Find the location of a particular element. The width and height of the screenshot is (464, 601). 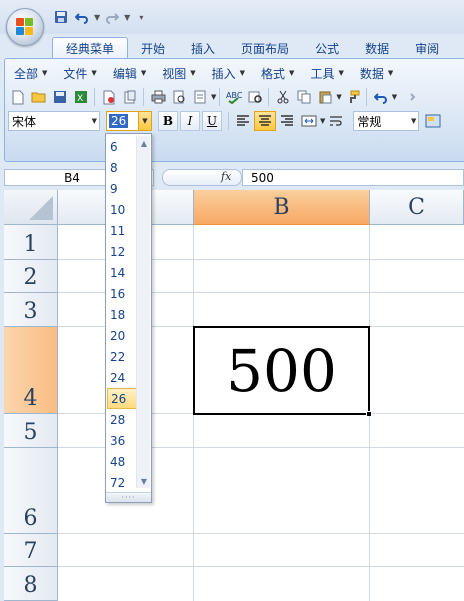

font-size-select: 26 ▼ is located at coordinates (129, 121).